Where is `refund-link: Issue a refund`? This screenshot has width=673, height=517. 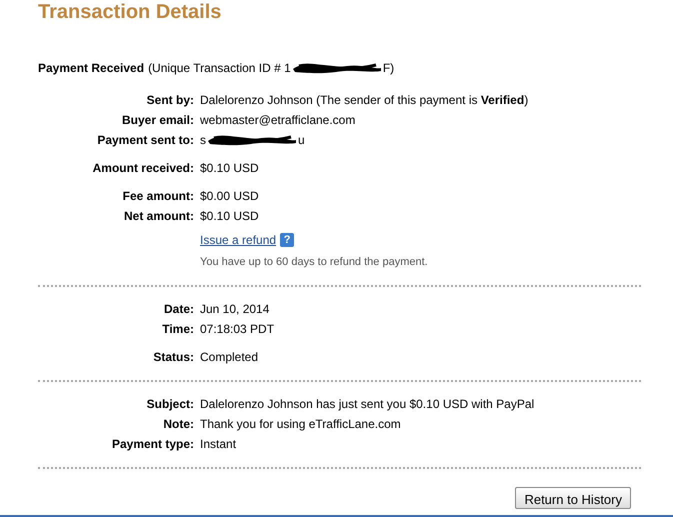 refund-link: Issue a refund is located at coordinates (238, 240).